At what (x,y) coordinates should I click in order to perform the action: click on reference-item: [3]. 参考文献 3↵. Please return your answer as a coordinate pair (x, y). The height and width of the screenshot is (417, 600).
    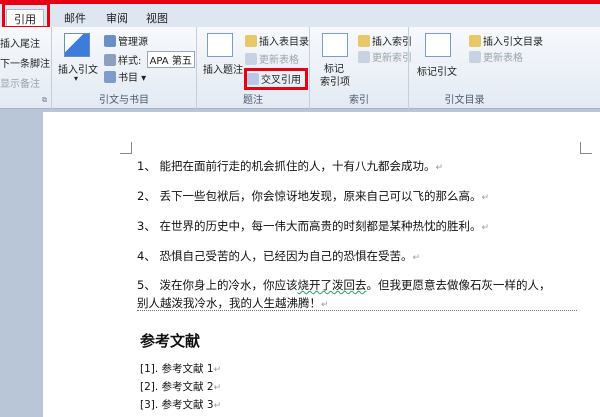
    Looking at the image, I should click on (180, 404).